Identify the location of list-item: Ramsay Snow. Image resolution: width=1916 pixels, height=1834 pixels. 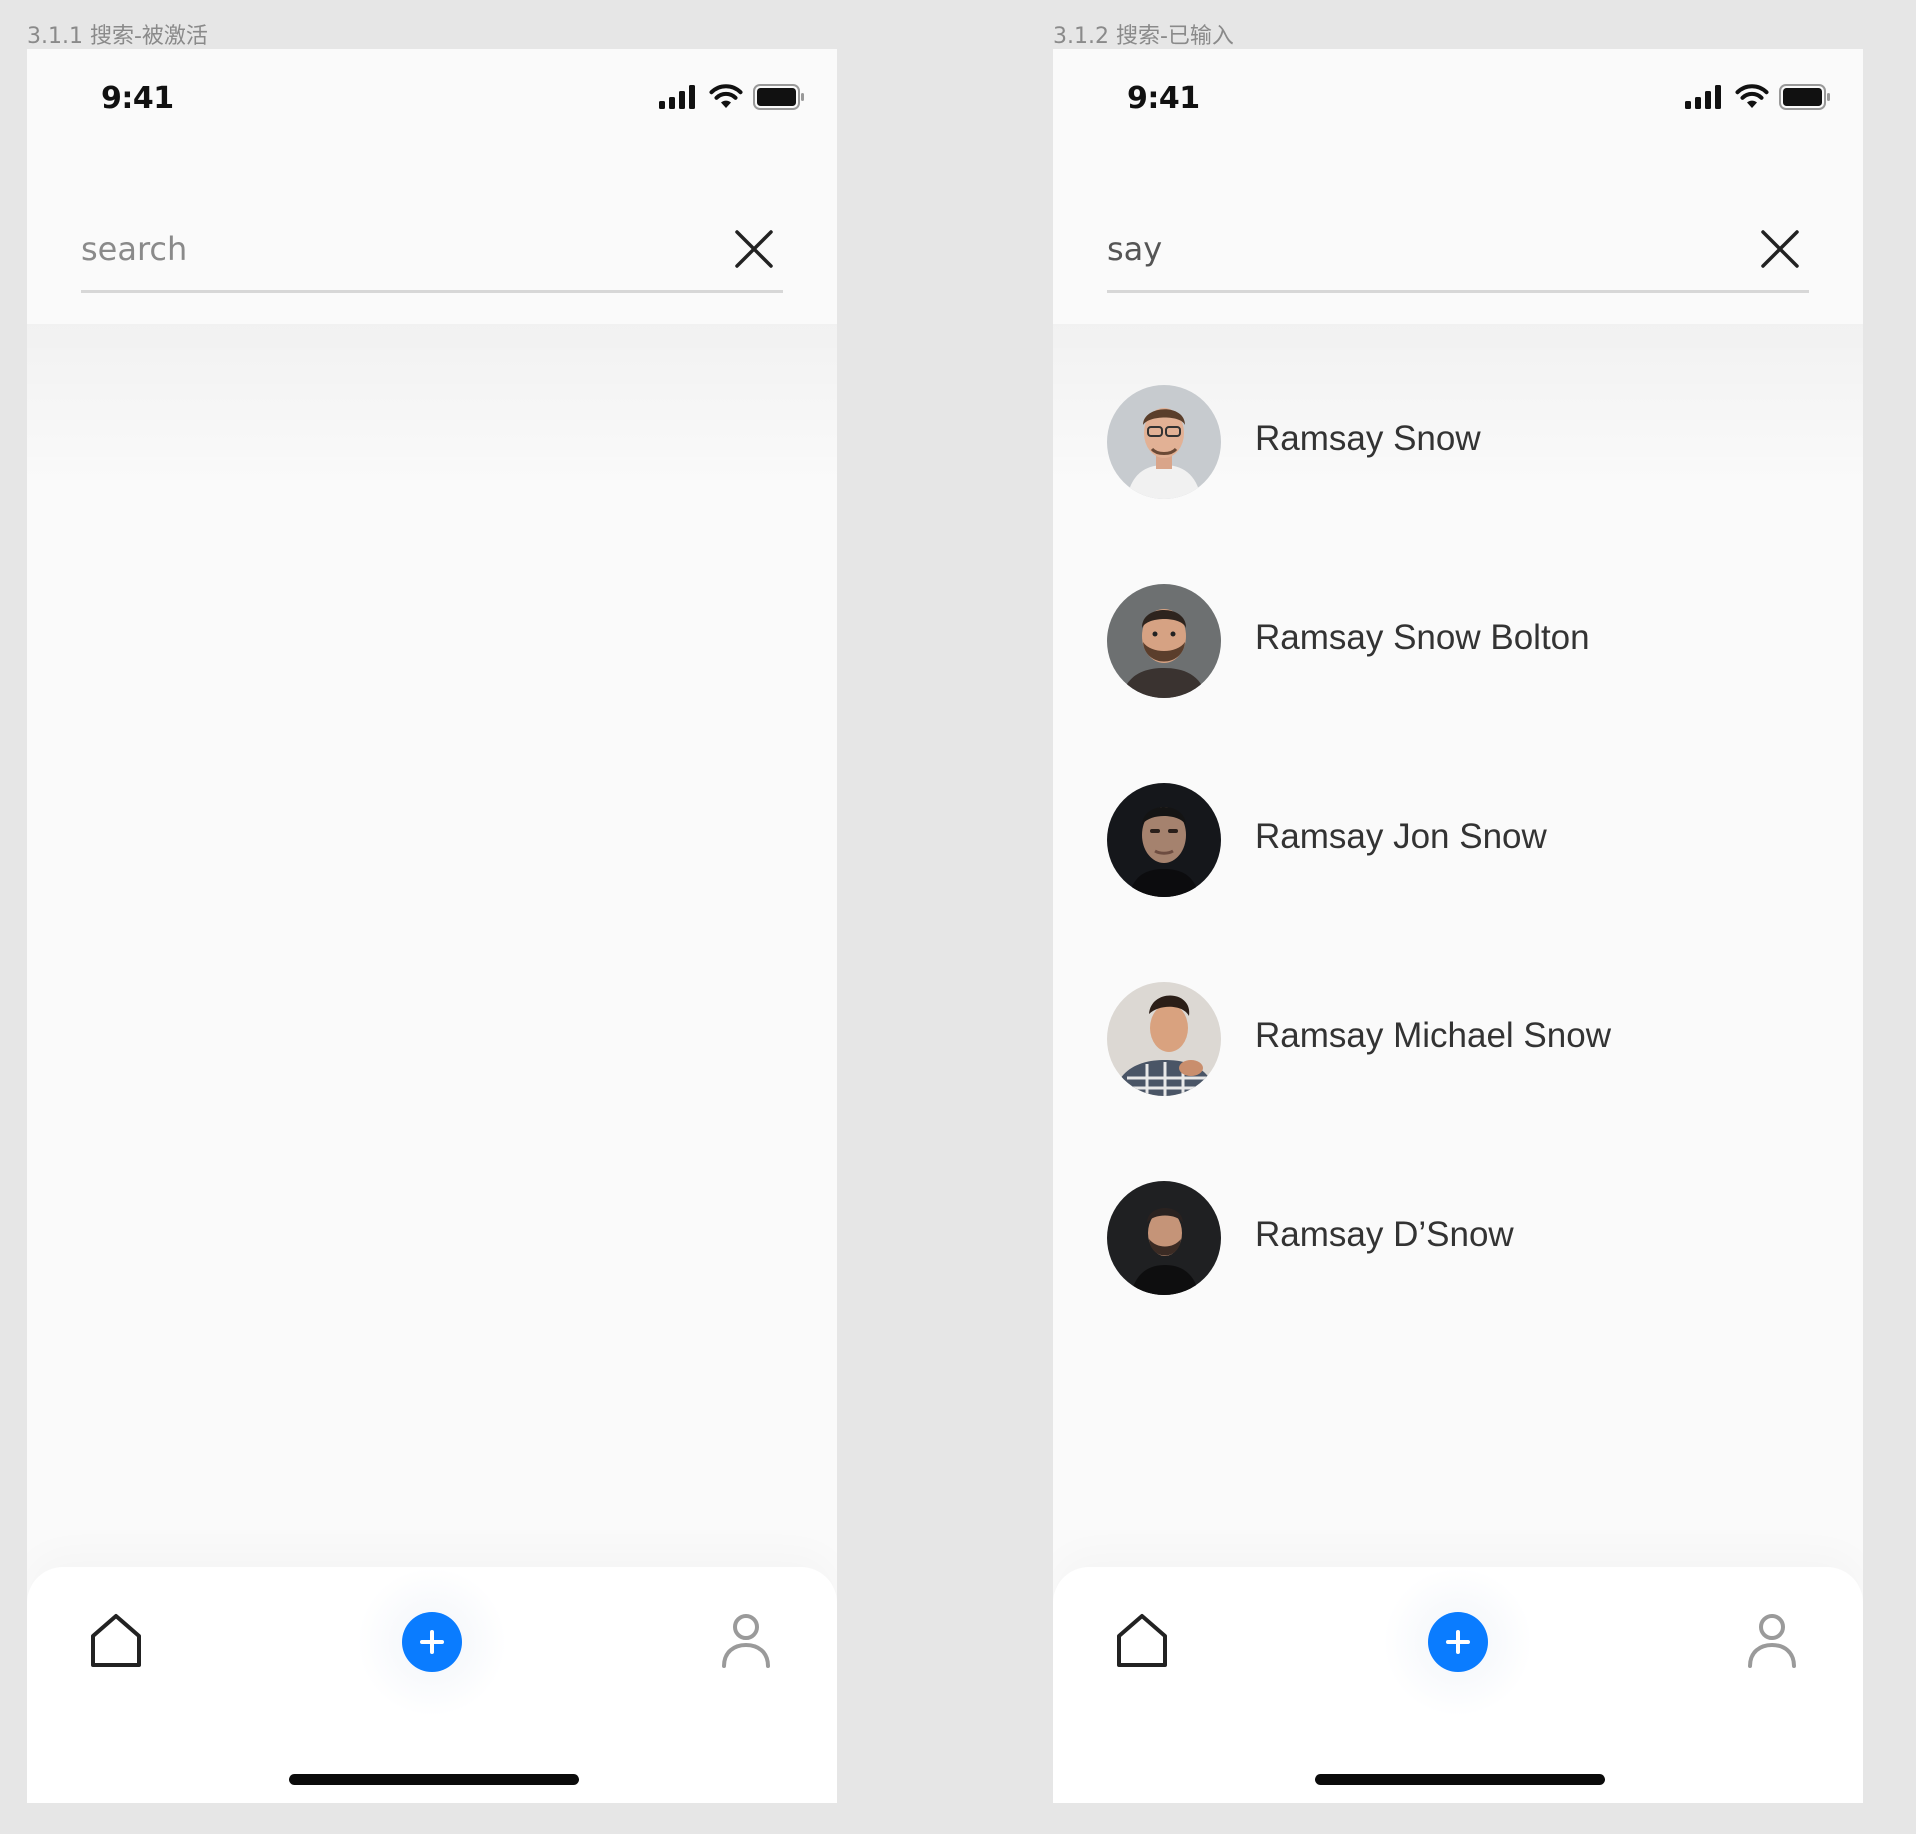
(1458, 484).